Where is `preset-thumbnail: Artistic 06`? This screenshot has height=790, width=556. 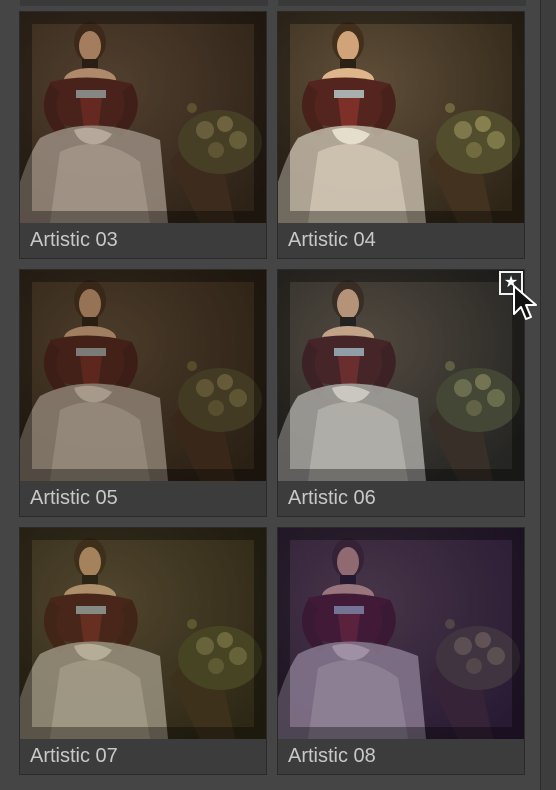 preset-thumbnail: Artistic 06 is located at coordinates (401, 393).